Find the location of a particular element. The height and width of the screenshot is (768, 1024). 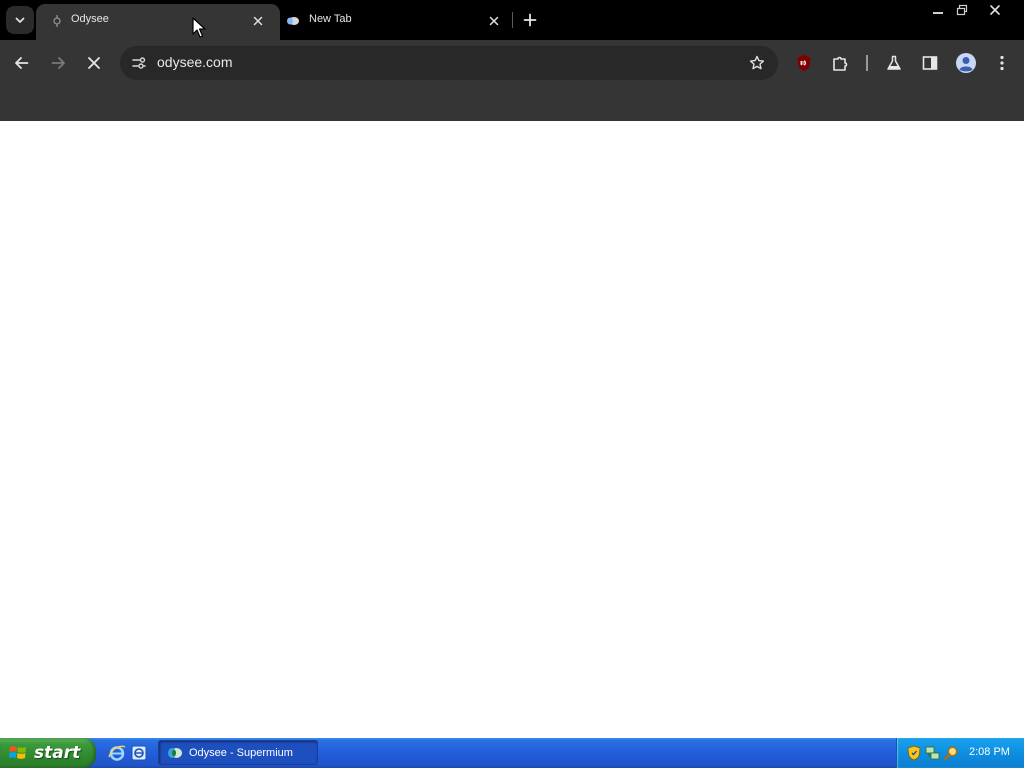

plus-icon is located at coordinates (530, 20).